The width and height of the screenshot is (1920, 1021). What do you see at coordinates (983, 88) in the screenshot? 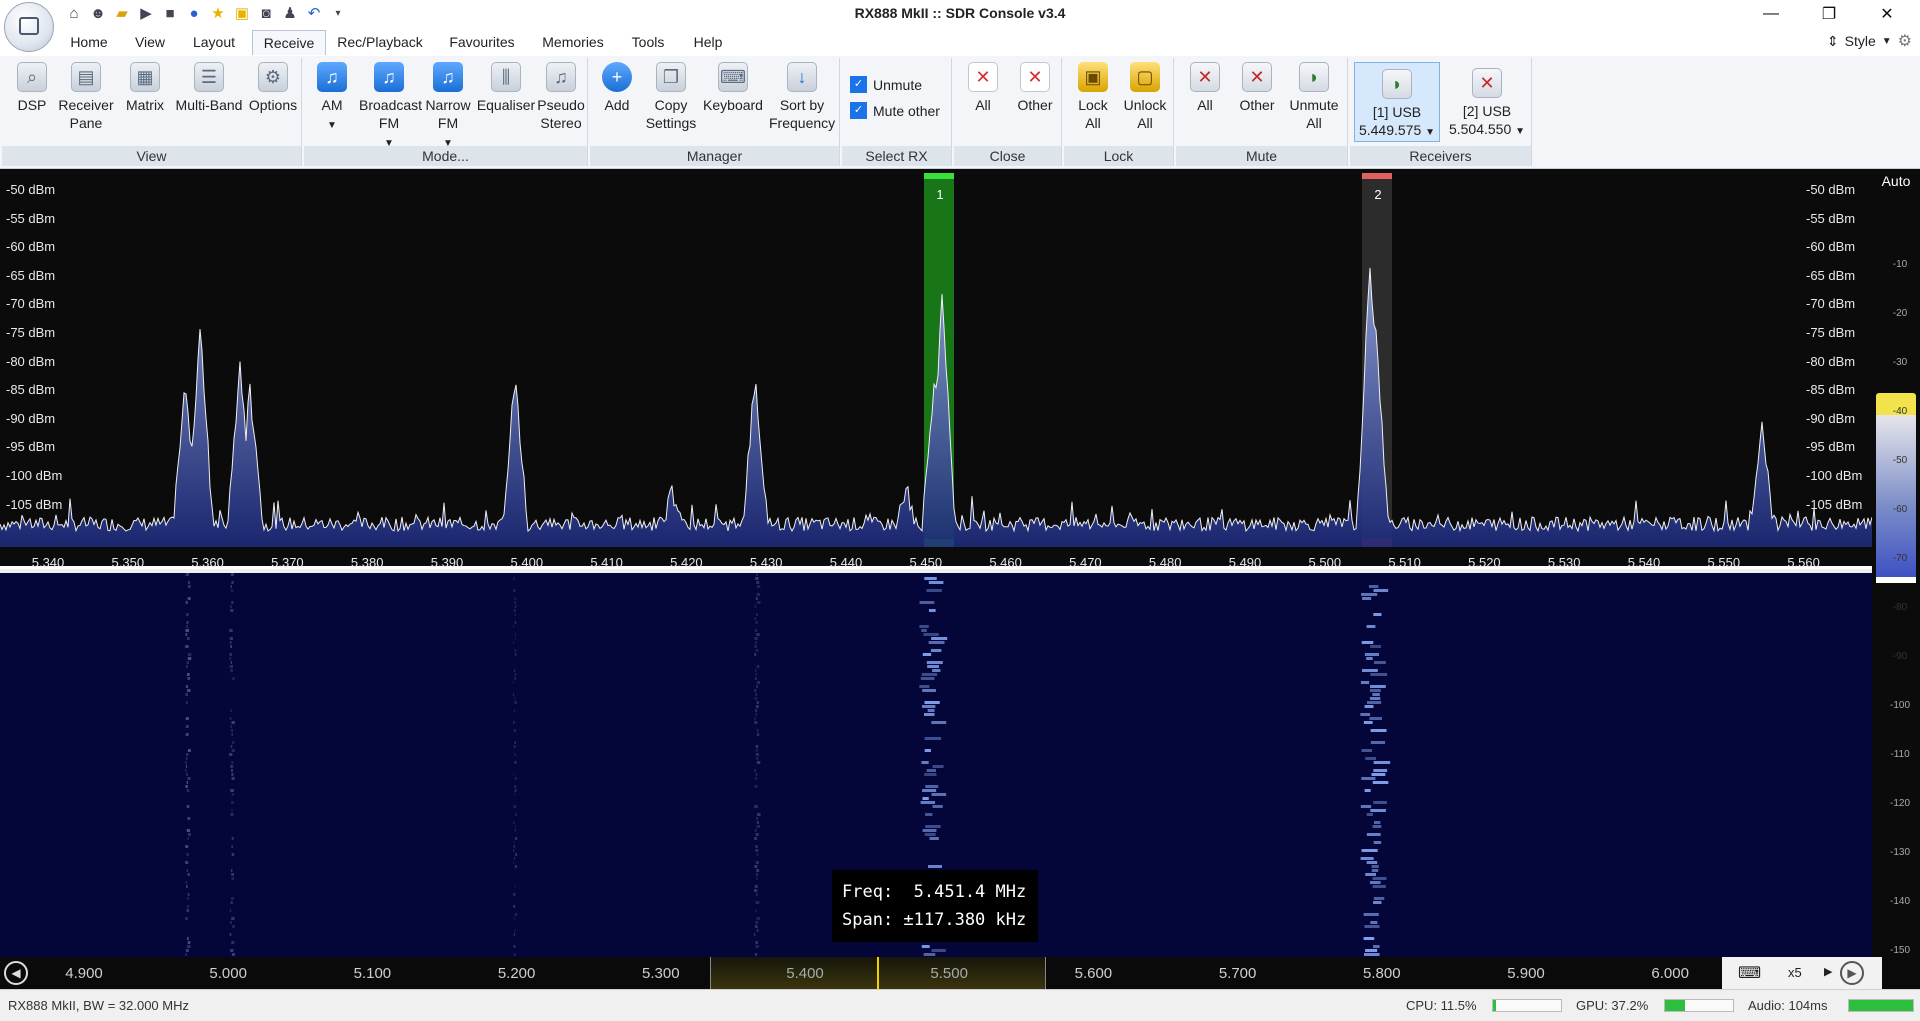
I see `close-all-button: ✕ All` at bounding box center [983, 88].